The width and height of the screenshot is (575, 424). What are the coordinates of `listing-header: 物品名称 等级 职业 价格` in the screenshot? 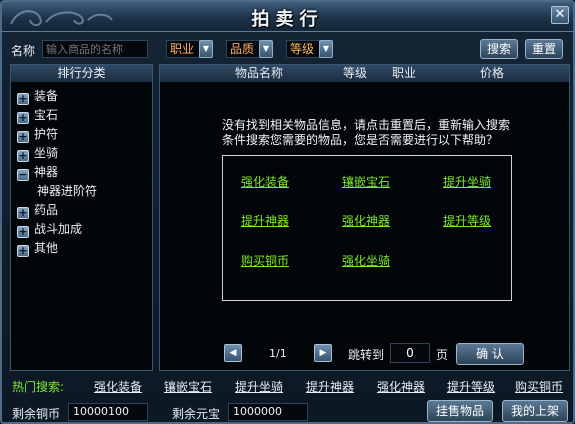 It's located at (364, 73).